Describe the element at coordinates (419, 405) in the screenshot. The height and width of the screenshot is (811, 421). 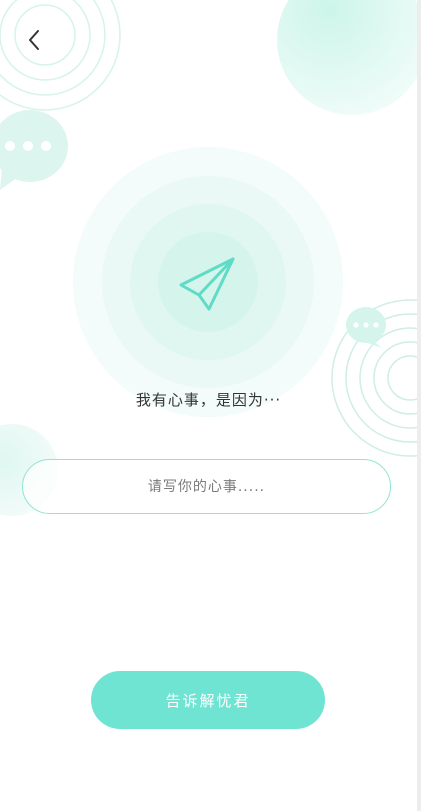
I see `scroll-edge` at that location.